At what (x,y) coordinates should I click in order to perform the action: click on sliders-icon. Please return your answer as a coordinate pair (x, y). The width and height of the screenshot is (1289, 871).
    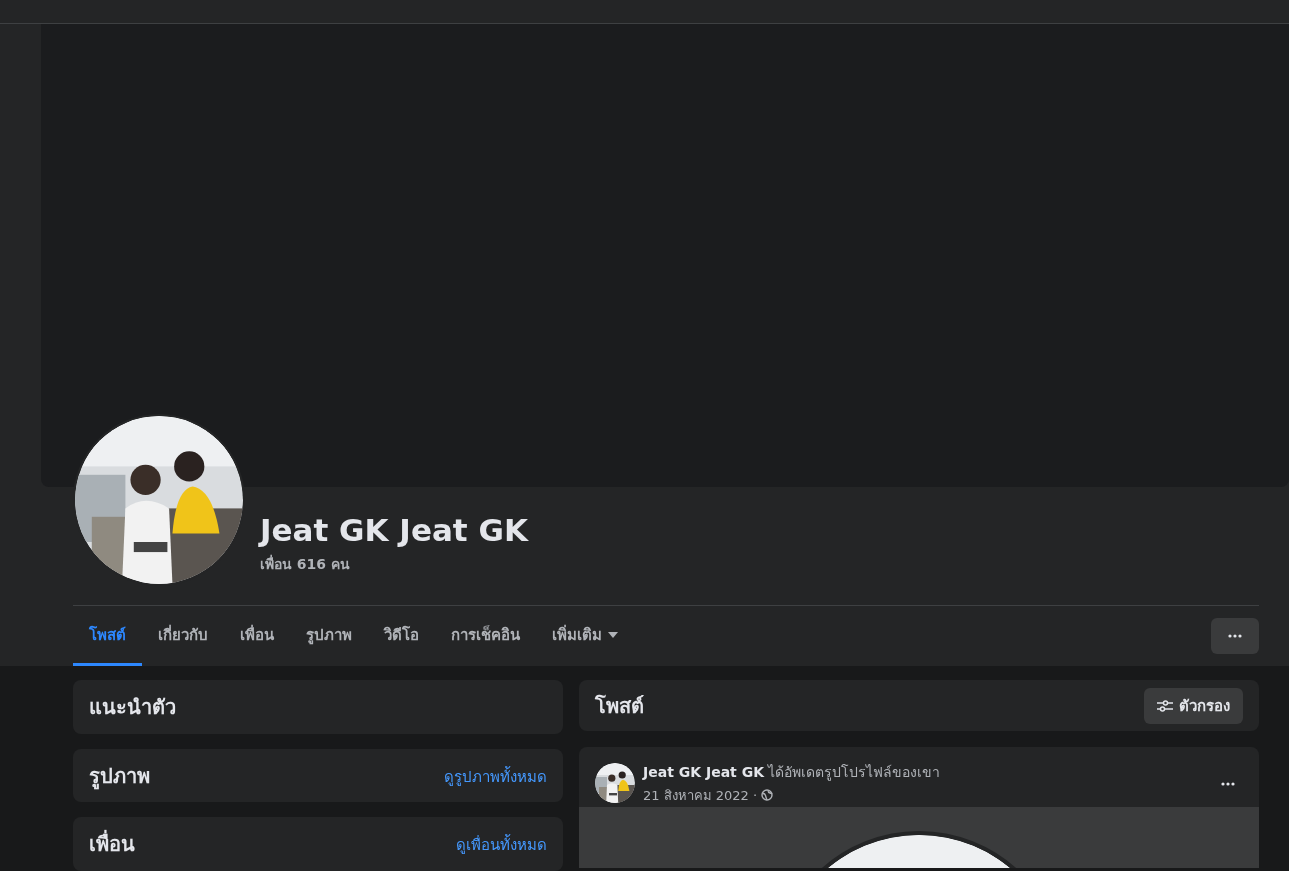
    Looking at the image, I should click on (1165, 705).